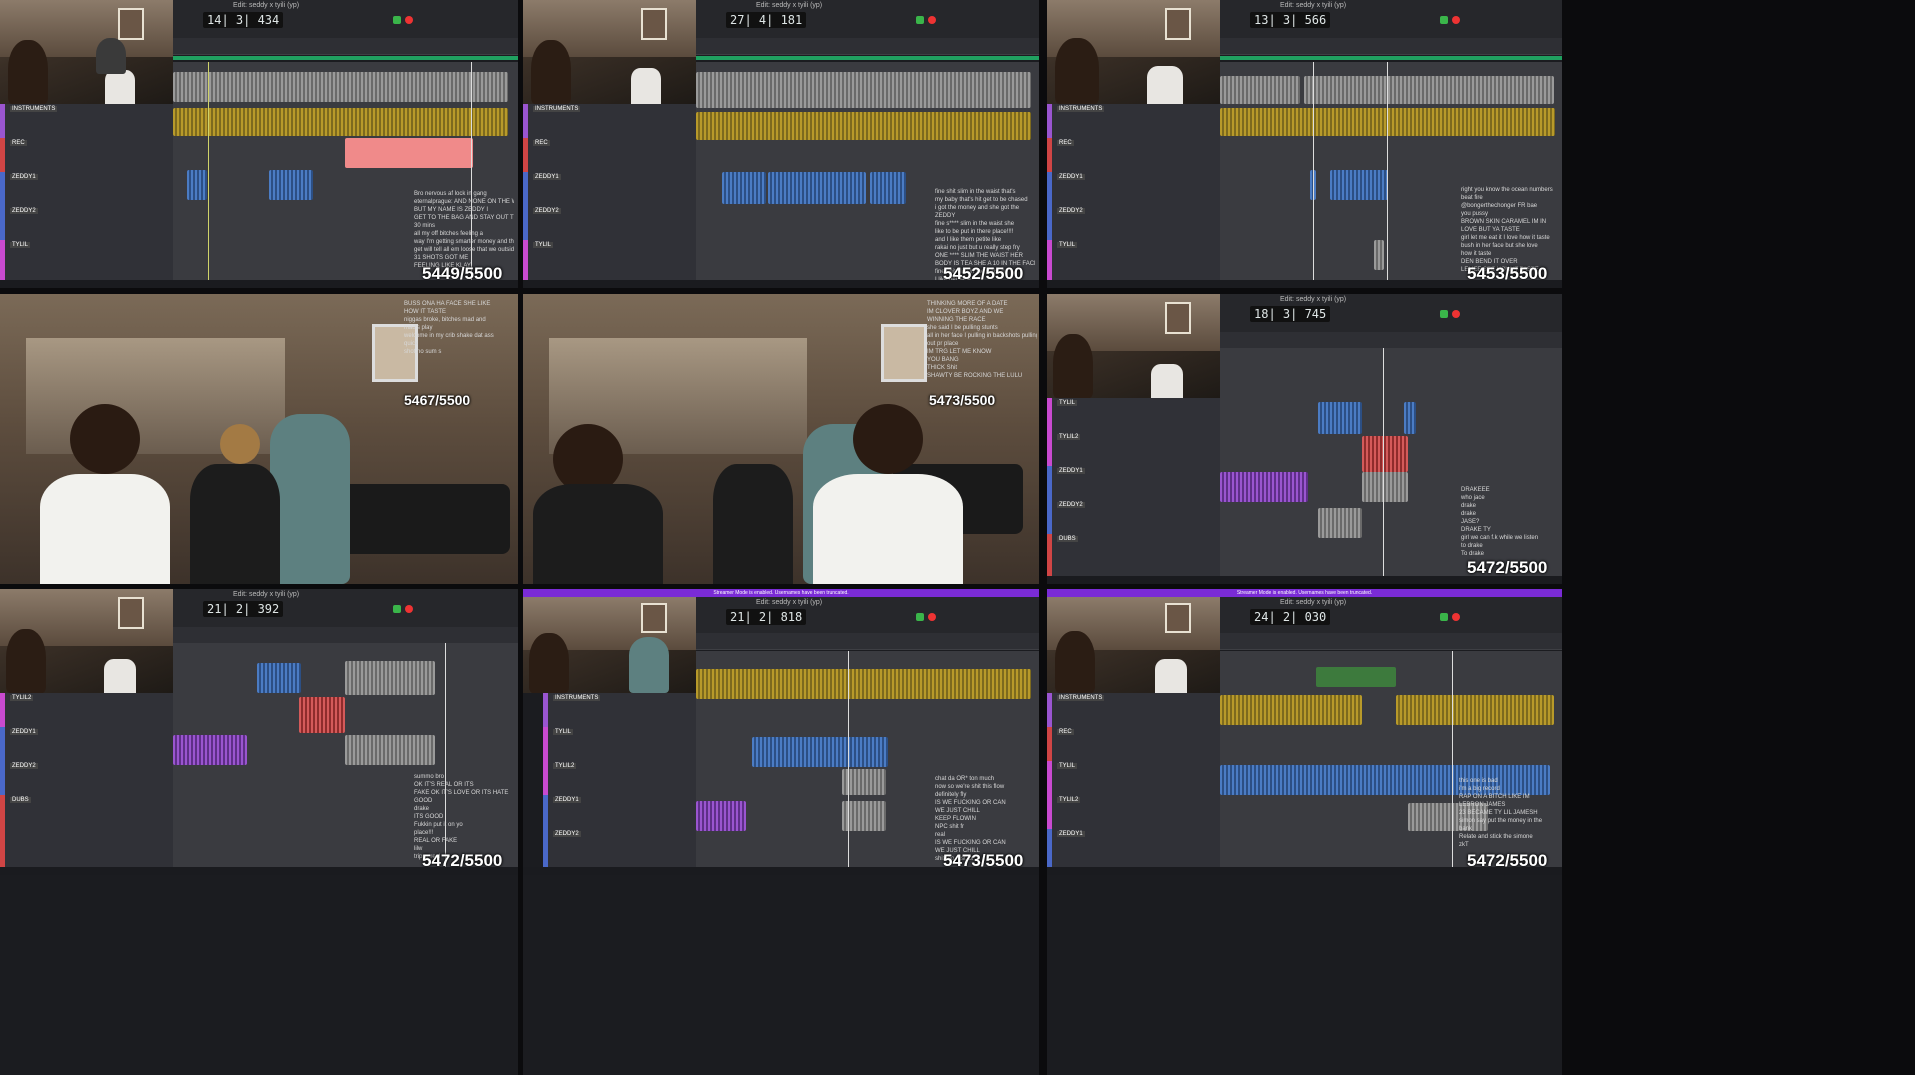  I want to click on track-name: INSTRUMENTS, so click(34, 109).